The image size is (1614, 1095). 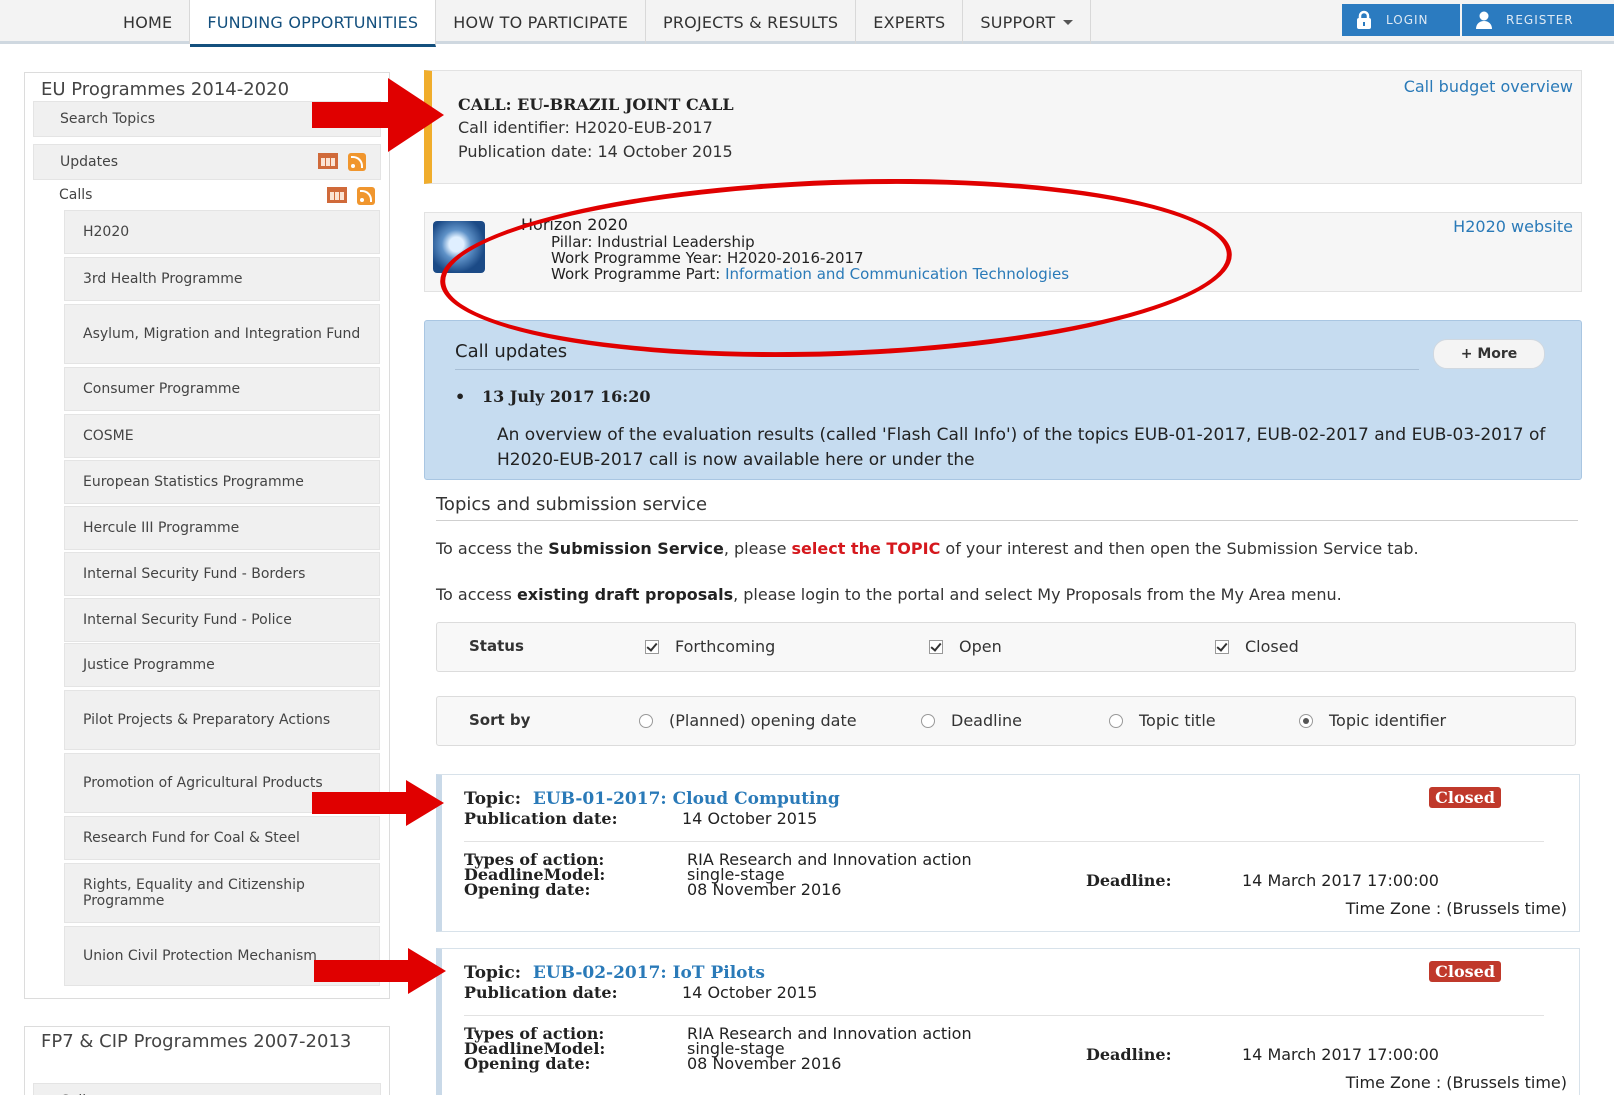 I want to click on sidebar-item-h2020: H2020, so click(x=222, y=232).